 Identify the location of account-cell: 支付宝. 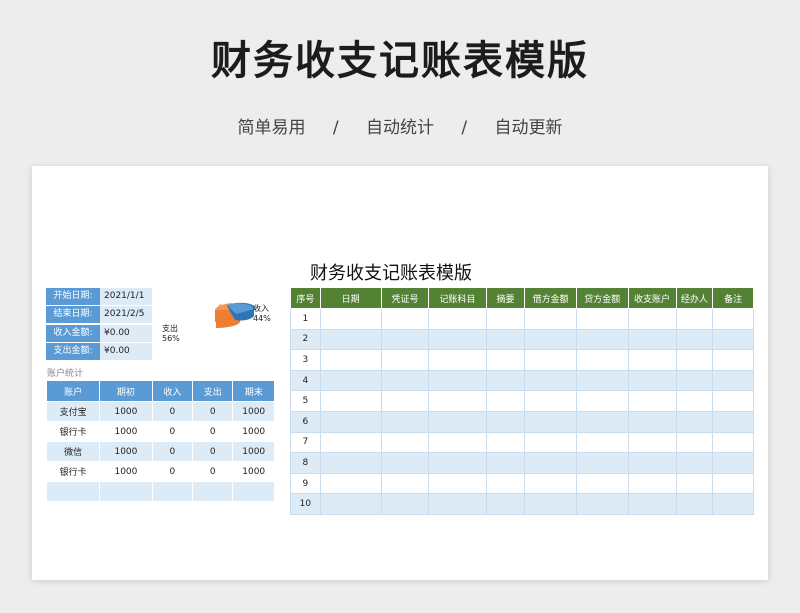
(73, 411).